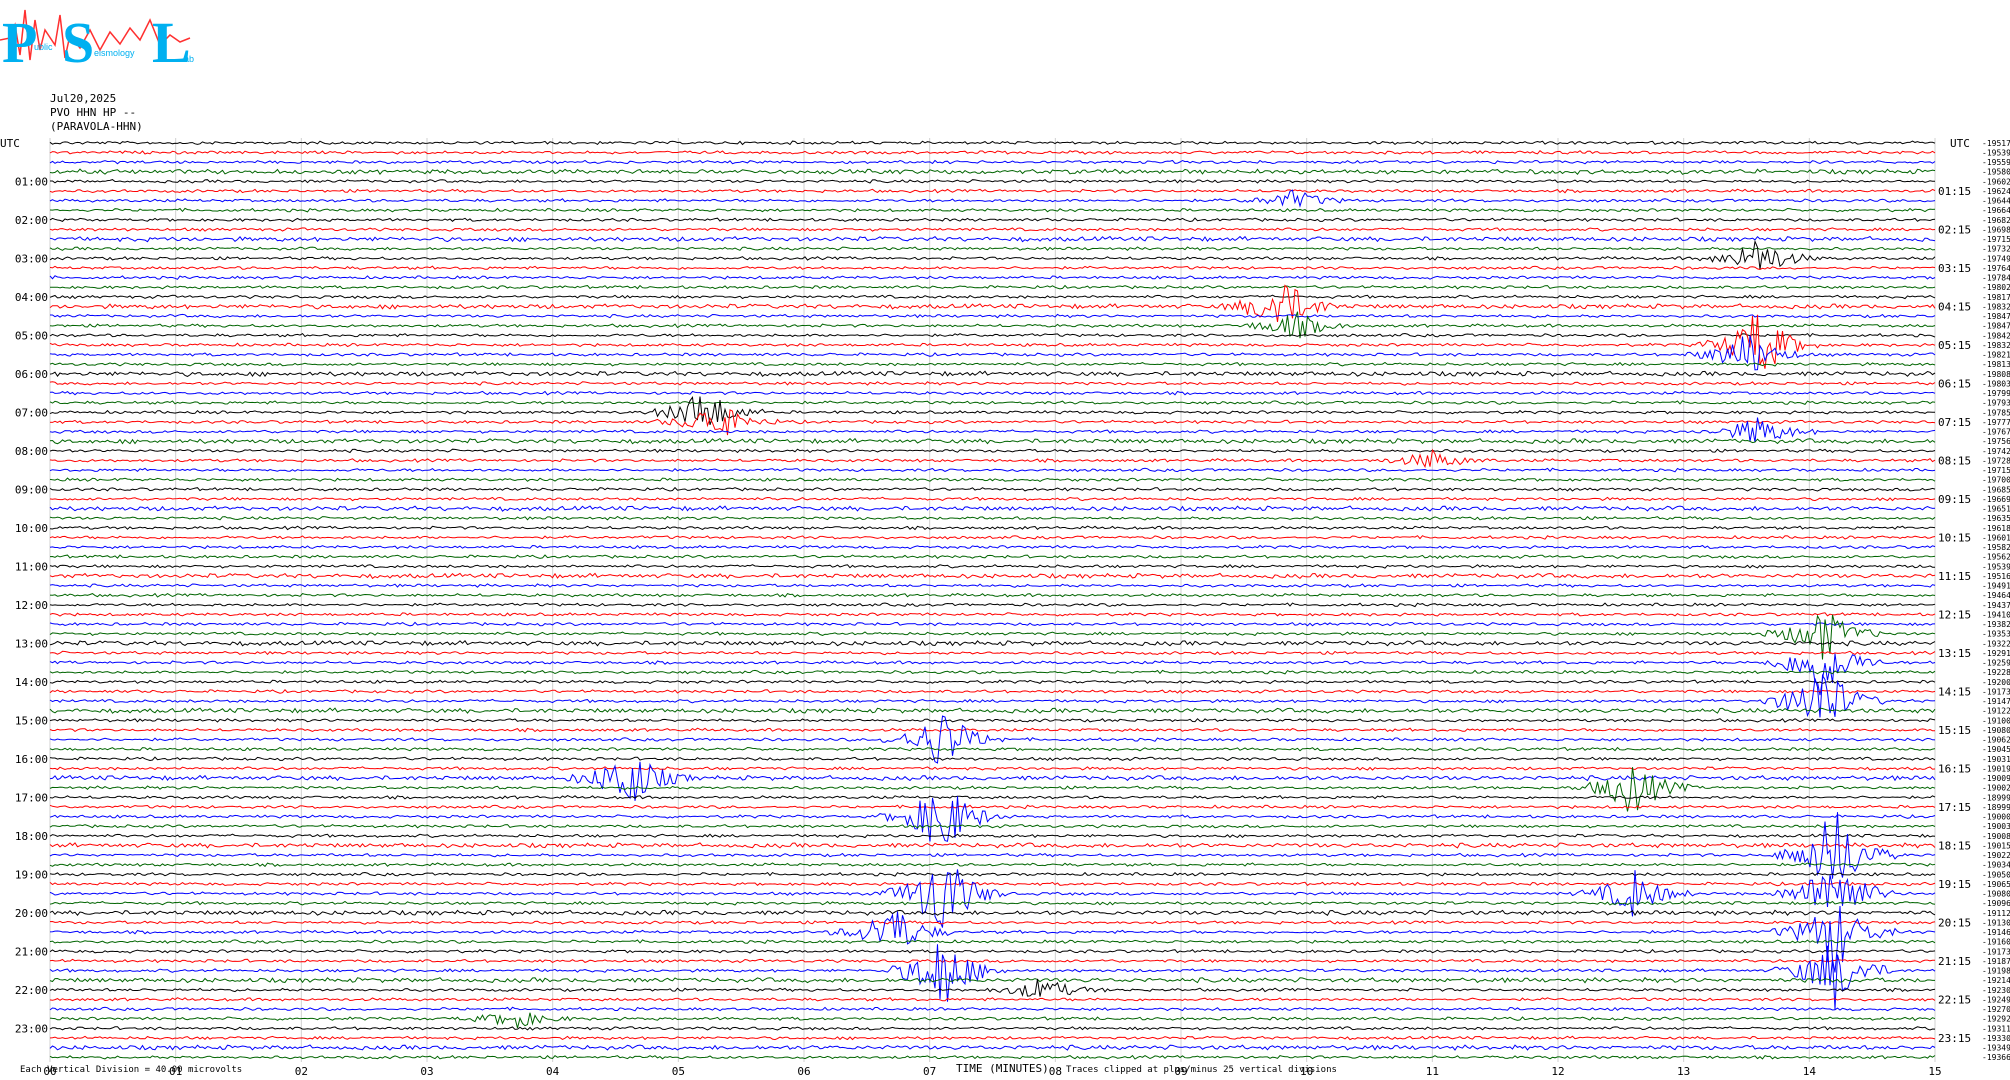 The height and width of the screenshot is (1080, 2010). I want to click on trace-offset-label: -19582, so click(1996, 547).